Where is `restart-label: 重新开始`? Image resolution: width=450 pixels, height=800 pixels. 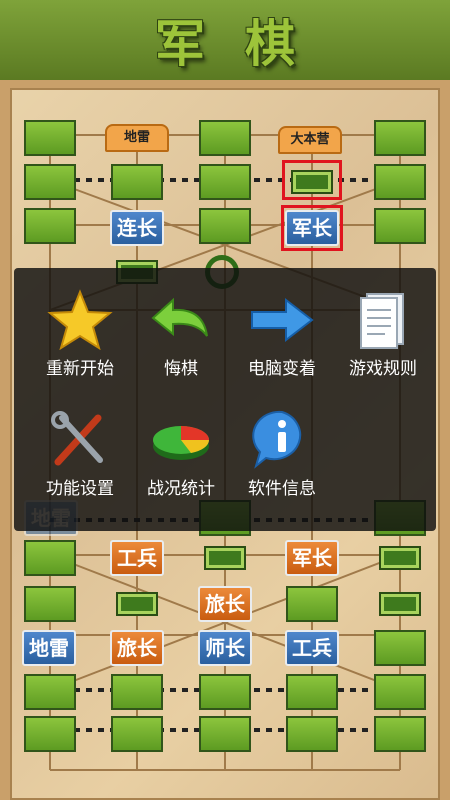 restart-label: 重新开始 is located at coordinates (80, 369).